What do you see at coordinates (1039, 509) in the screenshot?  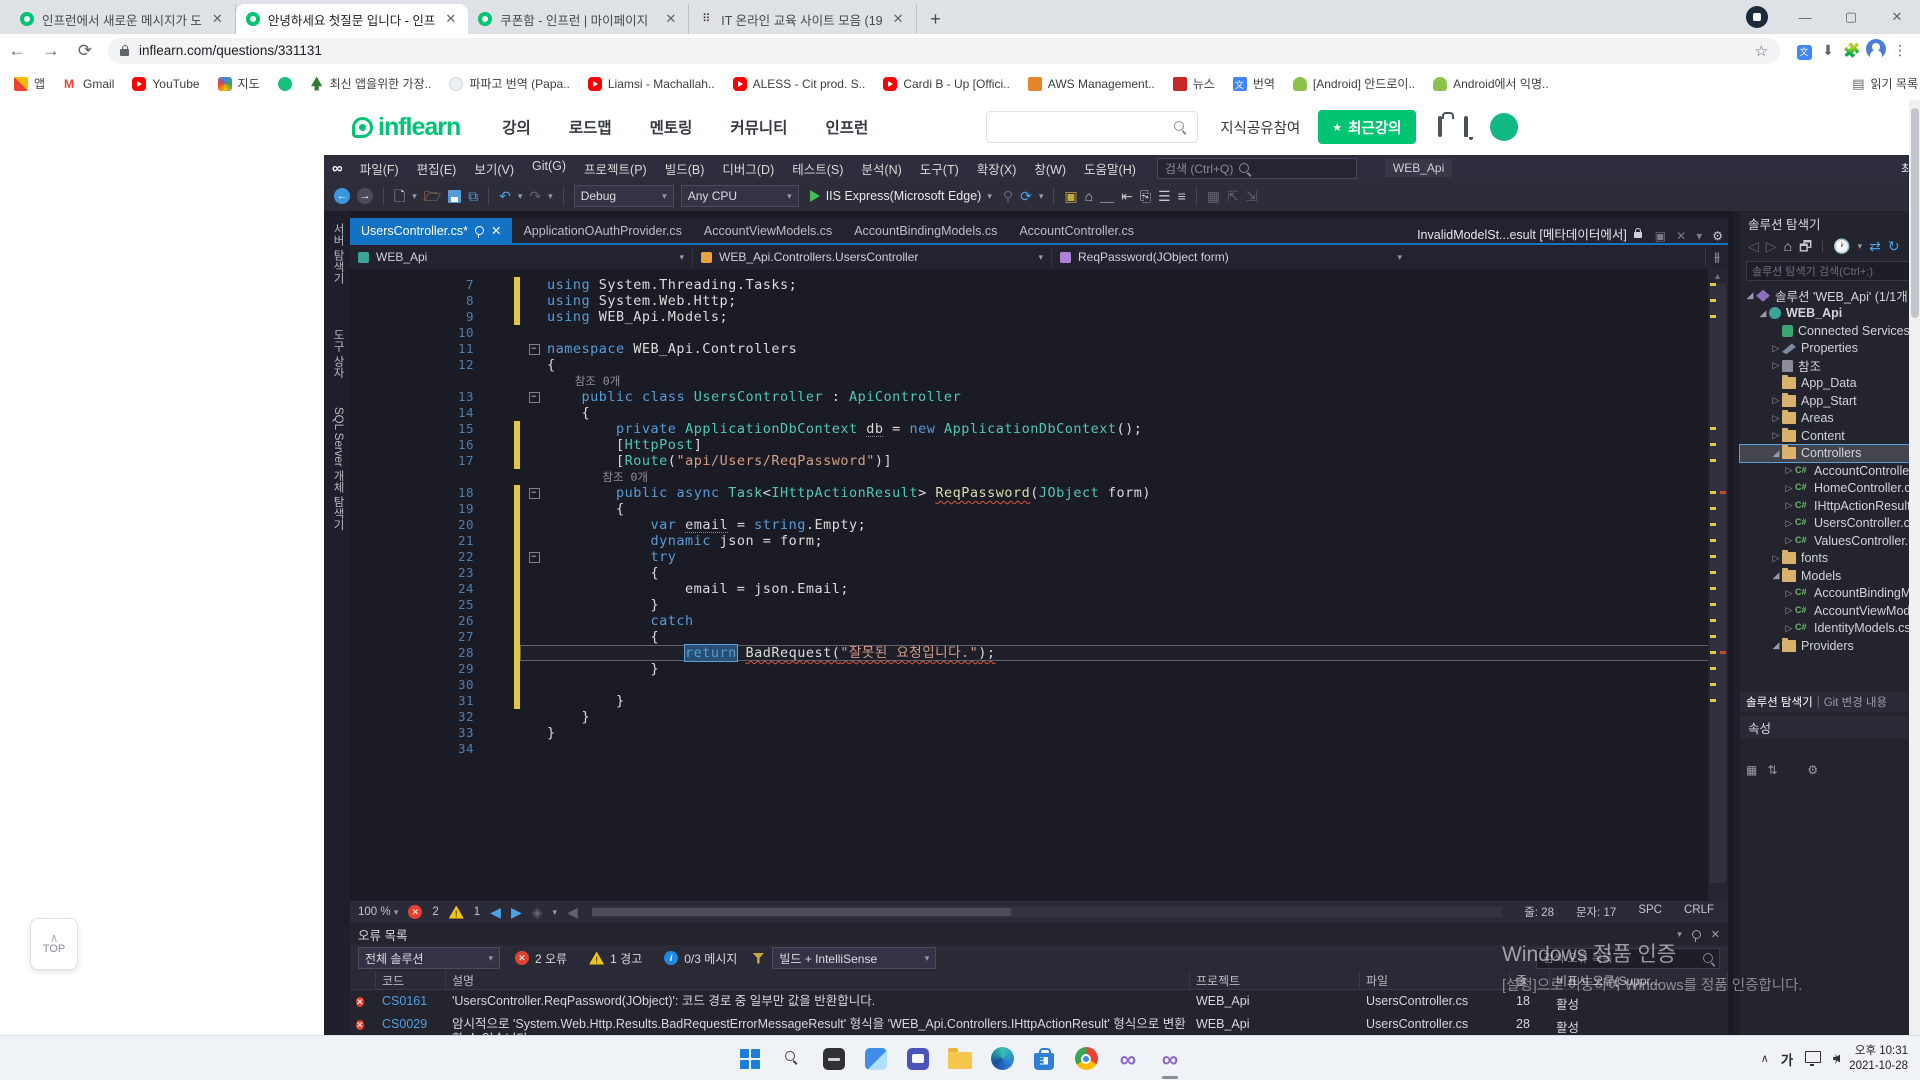 I see `code-line: 19 {` at bounding box center [1039, 509].